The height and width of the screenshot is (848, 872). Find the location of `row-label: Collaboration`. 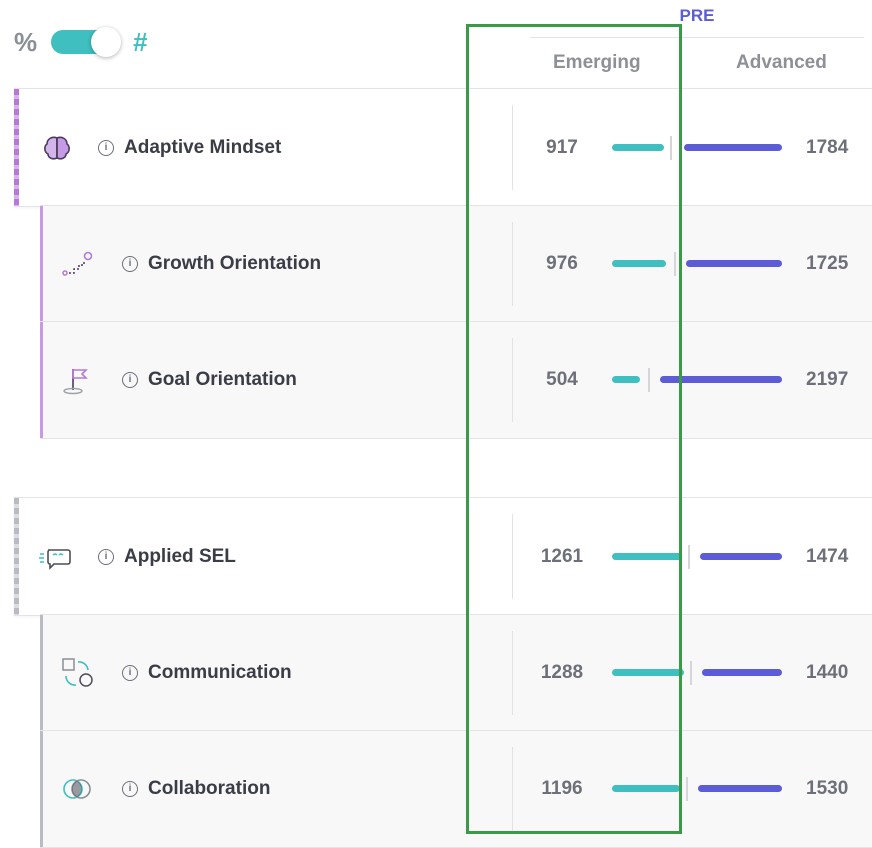

row-label: Collaboration is located at coordinates (209, 788).